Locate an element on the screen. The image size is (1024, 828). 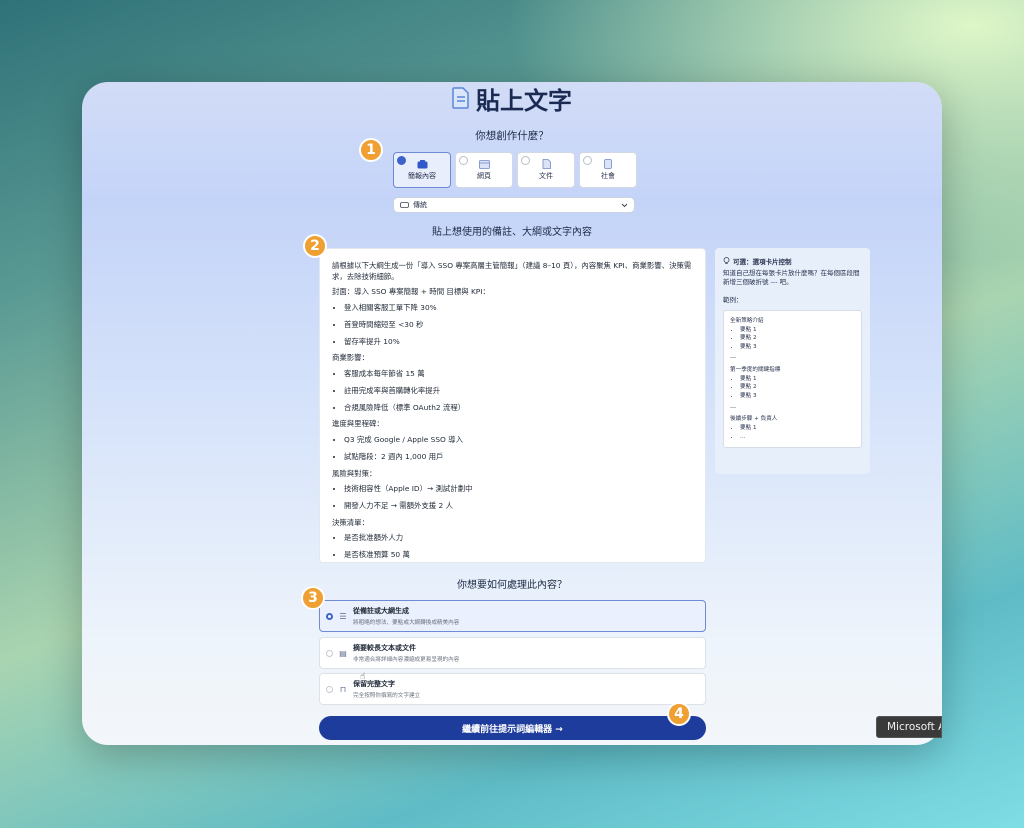
page-header: 貼上文字 is located at coordinates (512, 98).